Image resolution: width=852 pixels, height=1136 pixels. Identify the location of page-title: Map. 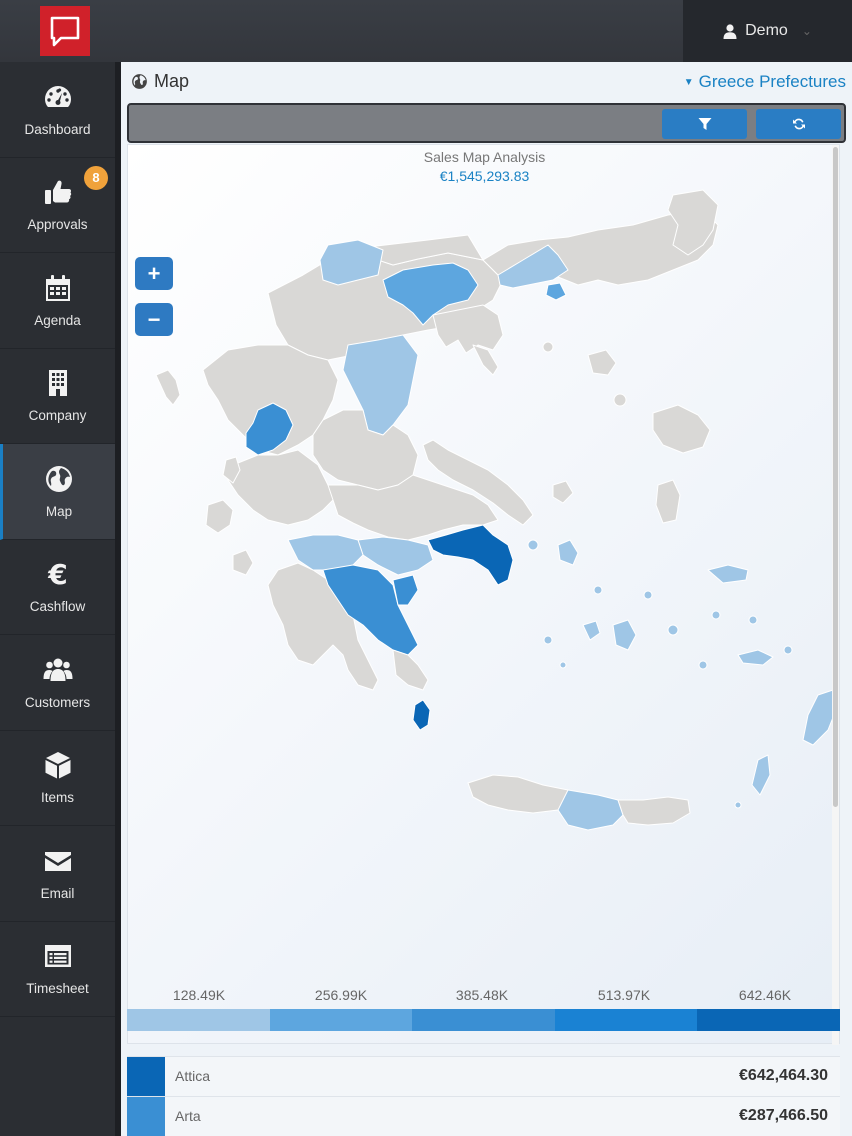
(160, 81).